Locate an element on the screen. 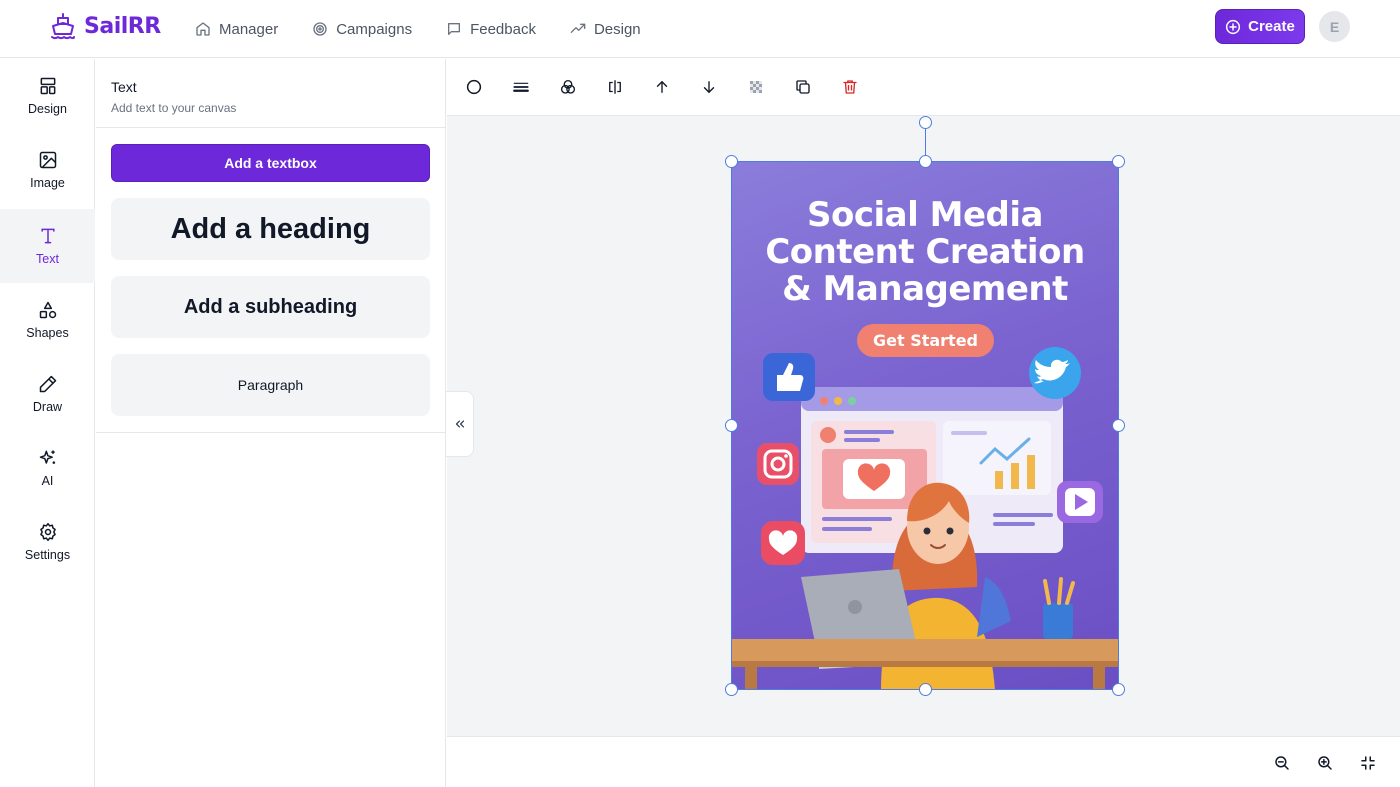  resize-handle-bottom-right is located at coordinates (1118, 689).